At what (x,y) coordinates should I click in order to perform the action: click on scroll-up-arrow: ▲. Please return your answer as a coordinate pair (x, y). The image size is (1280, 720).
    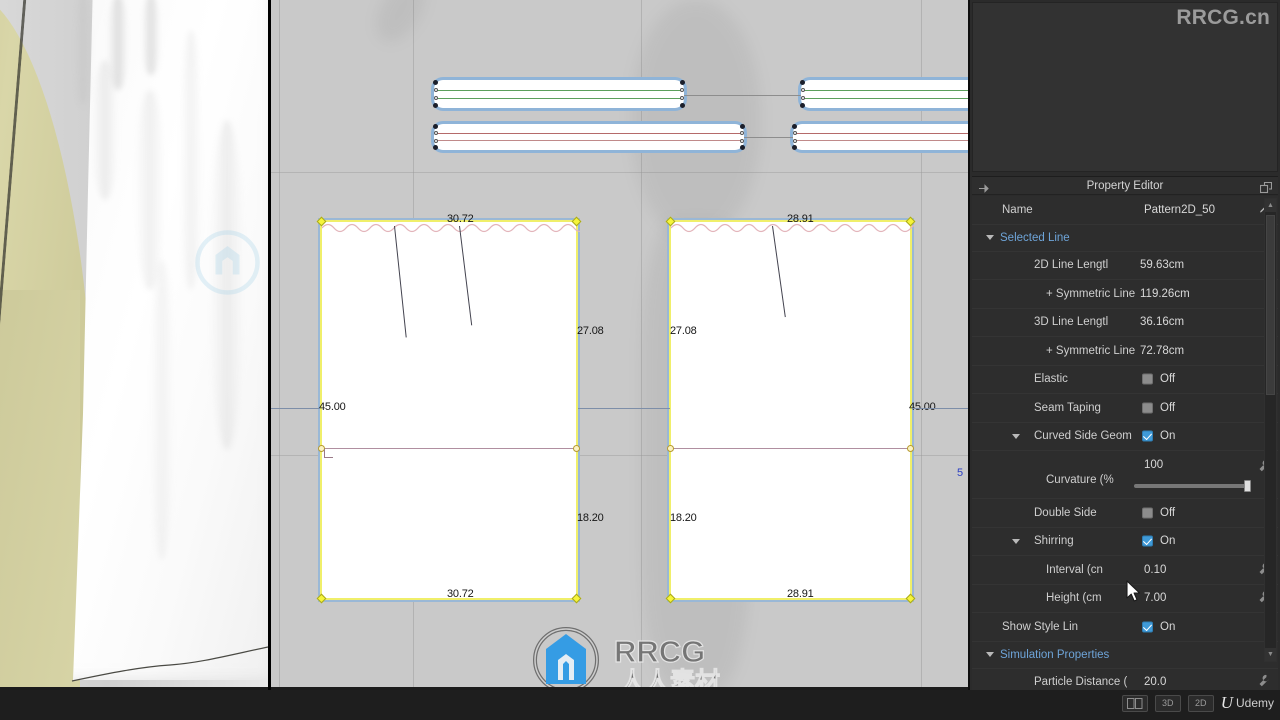
    Looking at the image, I should click on (1270, 205).